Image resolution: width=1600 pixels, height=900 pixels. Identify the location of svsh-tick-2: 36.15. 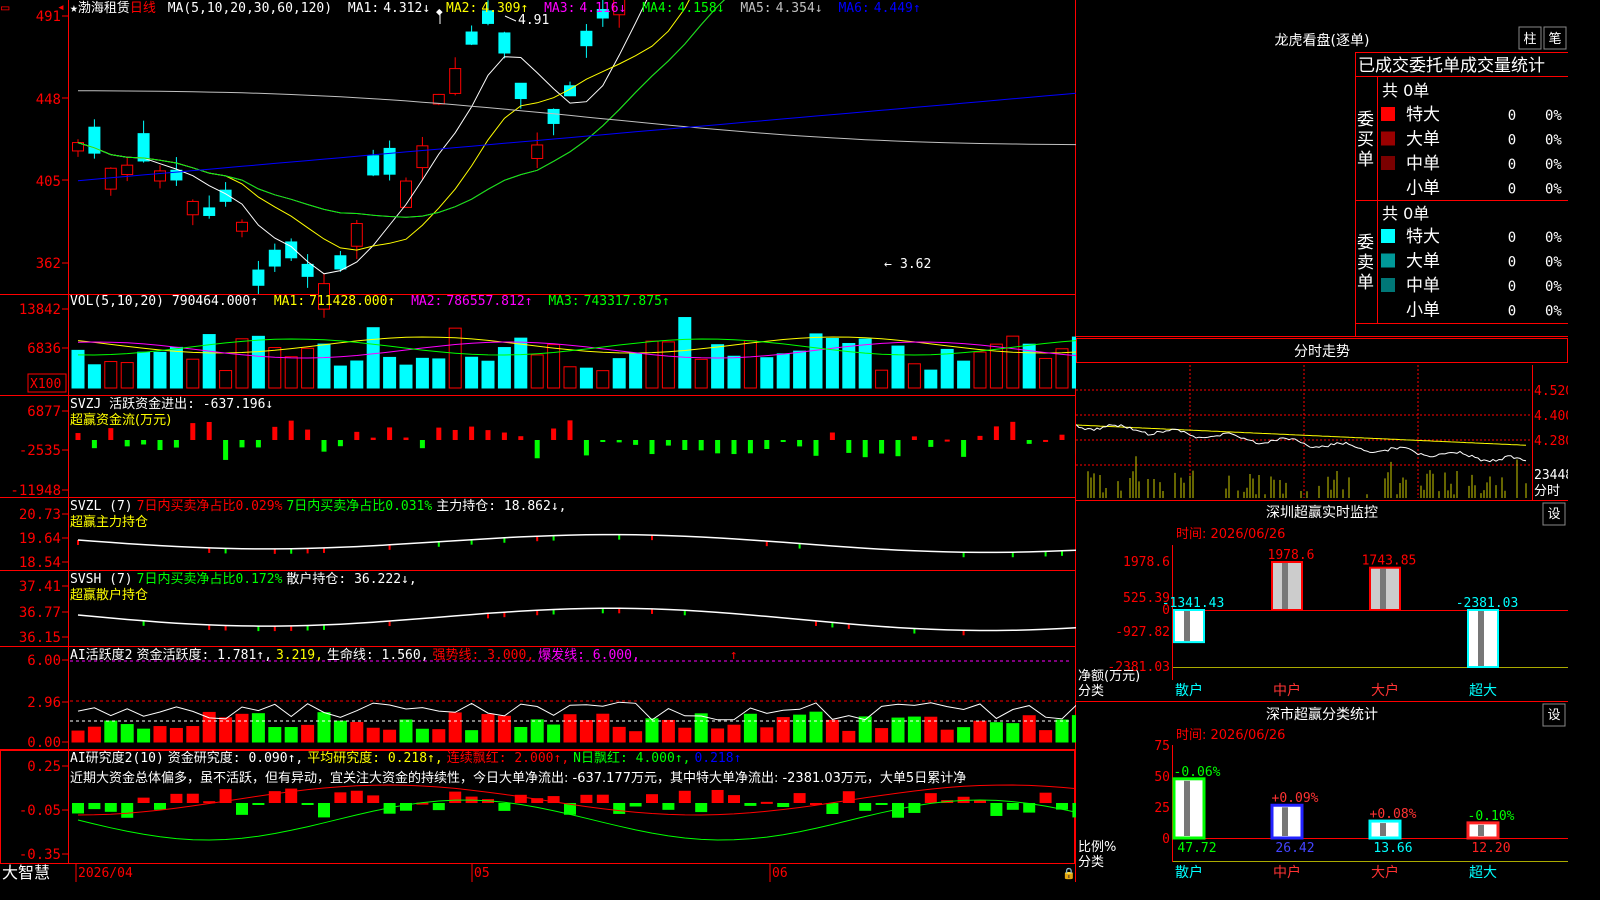
(40, 638).